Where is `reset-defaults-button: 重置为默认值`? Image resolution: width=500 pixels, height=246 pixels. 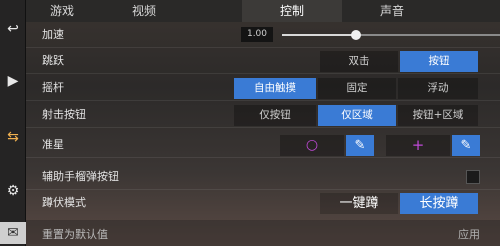
reset-defaults-button: 重置为默认值 is located at coordinates (75, 234).